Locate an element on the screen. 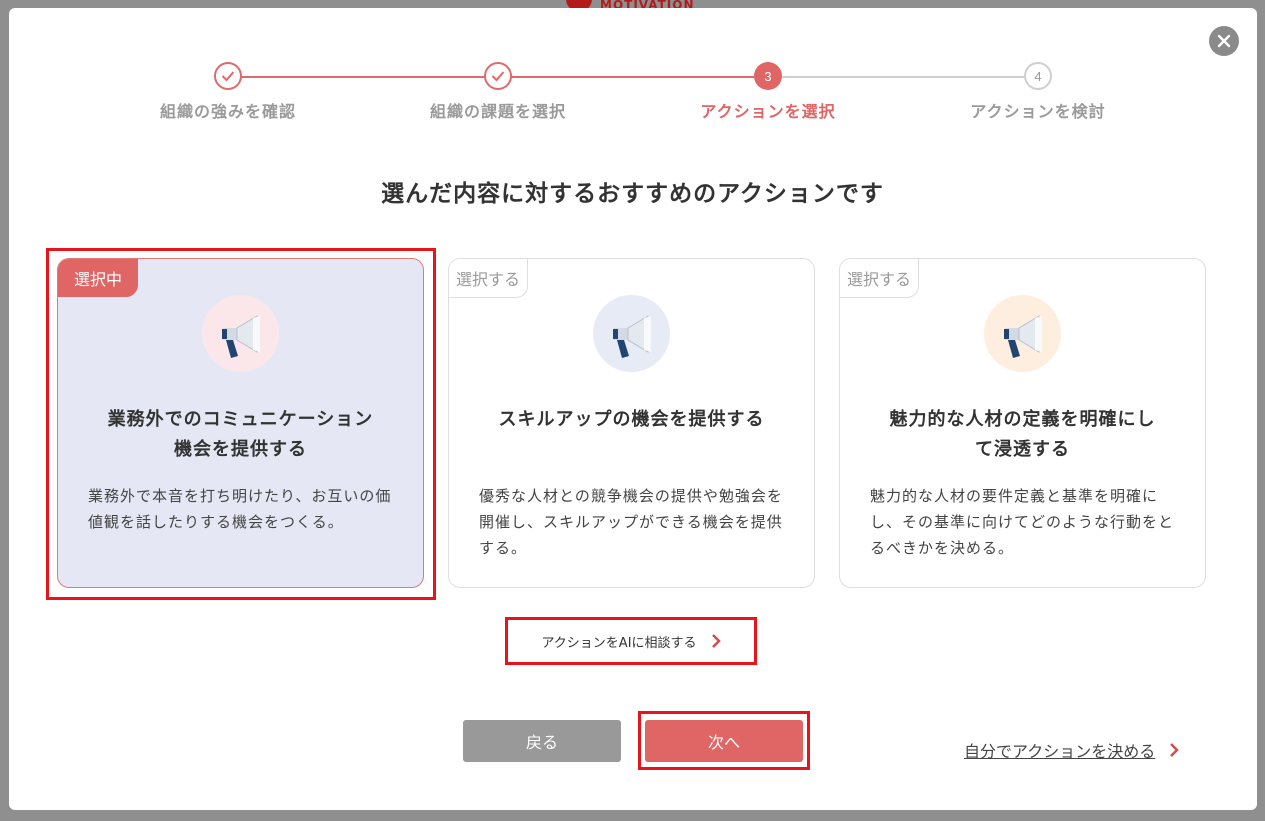  step-label: 組織の課題を選択 is located at coordinates (497, 111).